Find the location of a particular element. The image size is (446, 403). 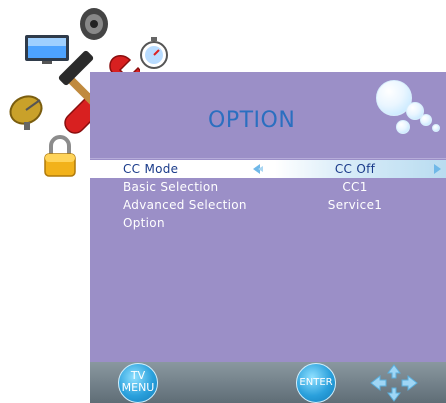

menu-row-label: Advanced Selection is located at coordinates (185, 205).